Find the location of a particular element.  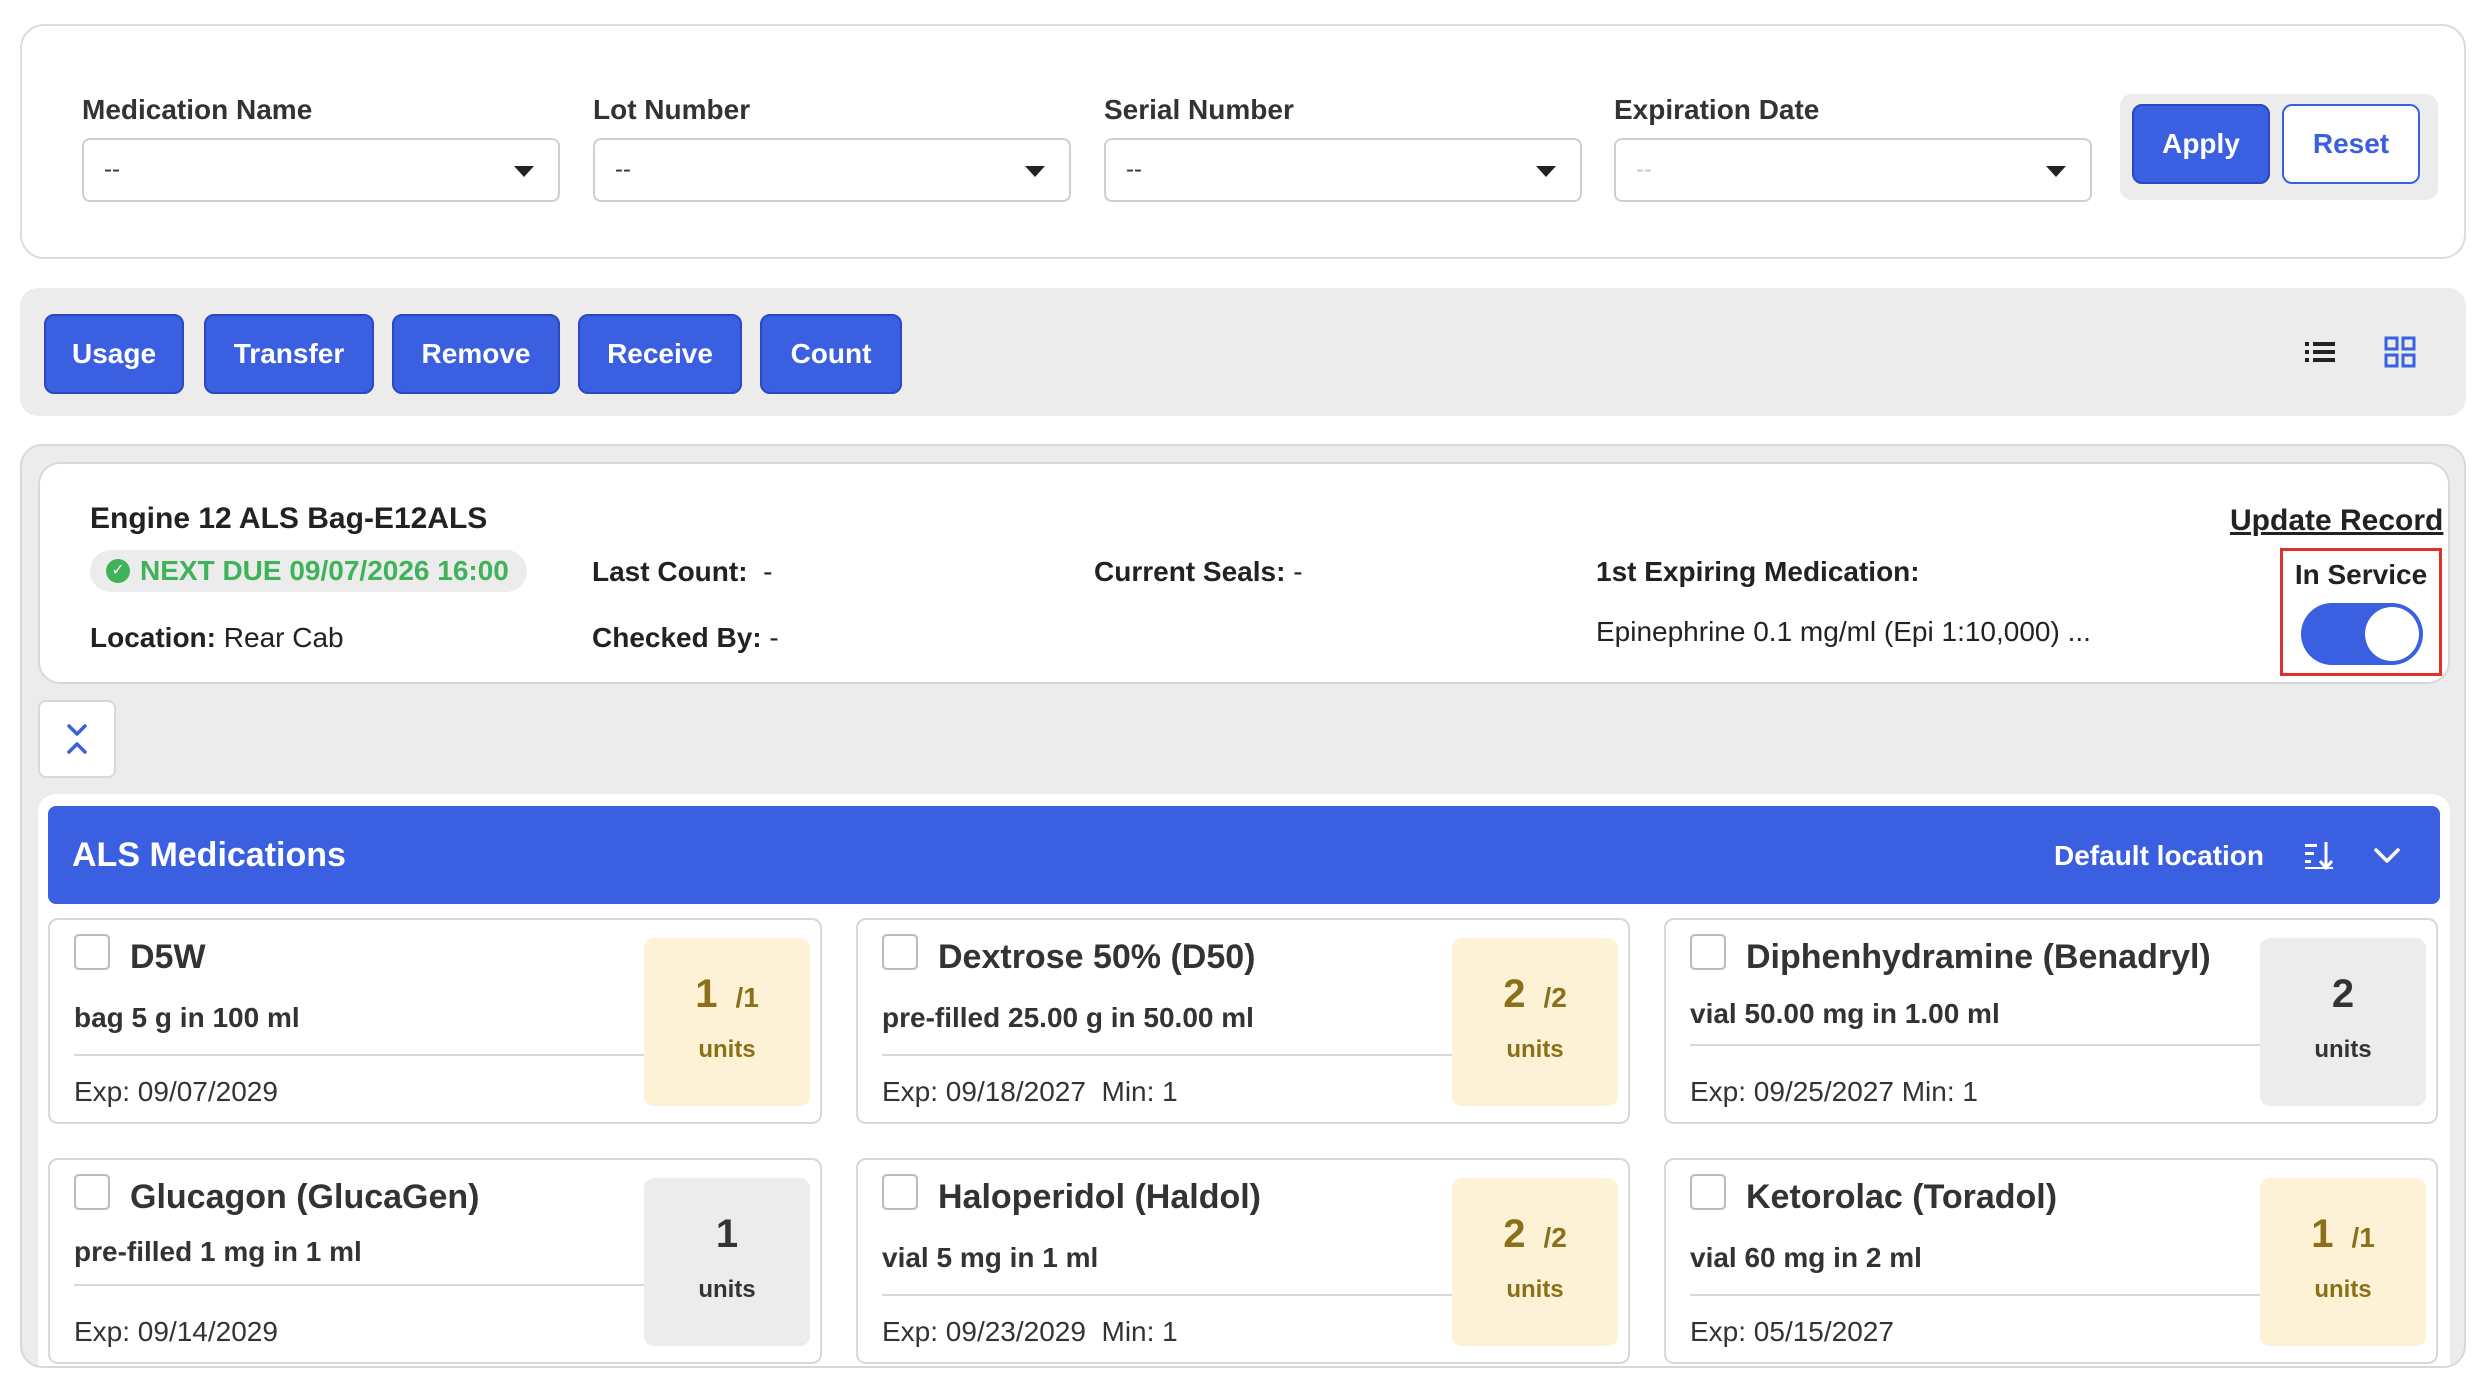

list-view-icon is located at coordinates (2320, 352).